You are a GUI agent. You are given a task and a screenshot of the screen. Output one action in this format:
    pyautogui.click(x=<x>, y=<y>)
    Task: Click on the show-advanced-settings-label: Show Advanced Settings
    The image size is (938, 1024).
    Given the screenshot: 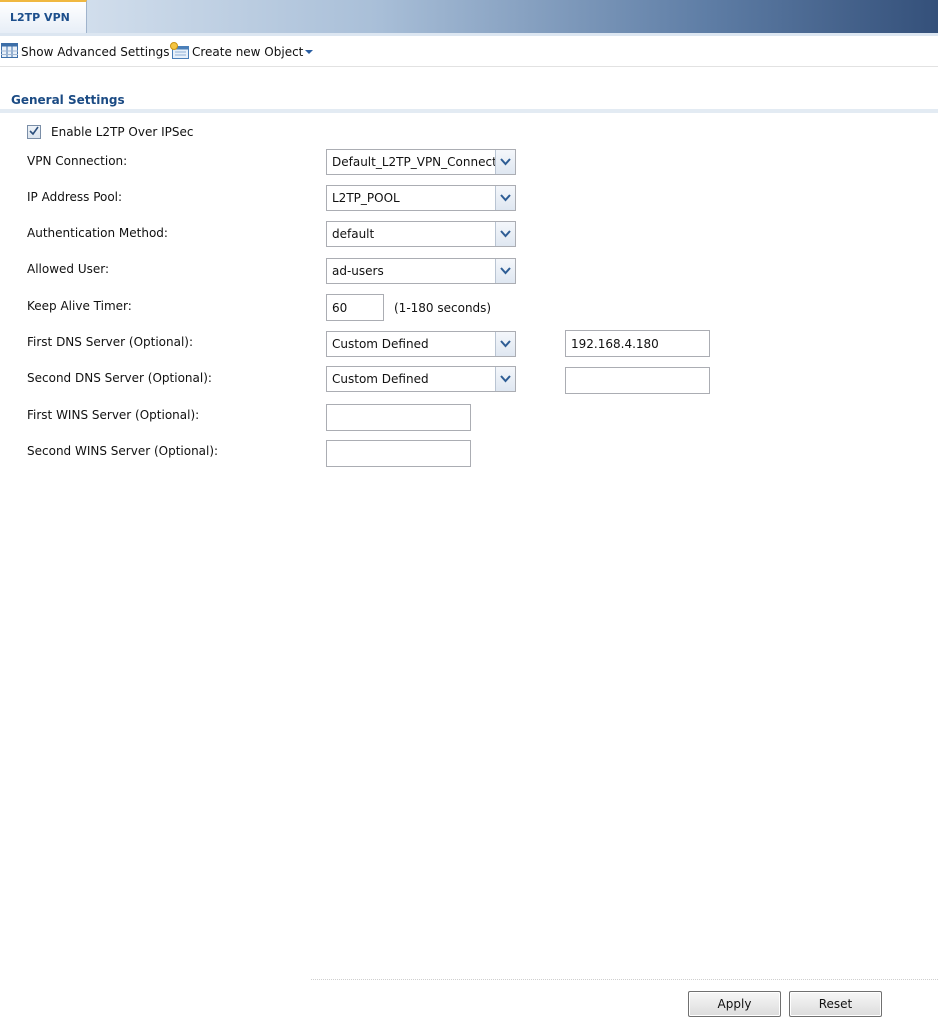 What is the action you would take?
    pyautogui.click(x=95, y=52)
    